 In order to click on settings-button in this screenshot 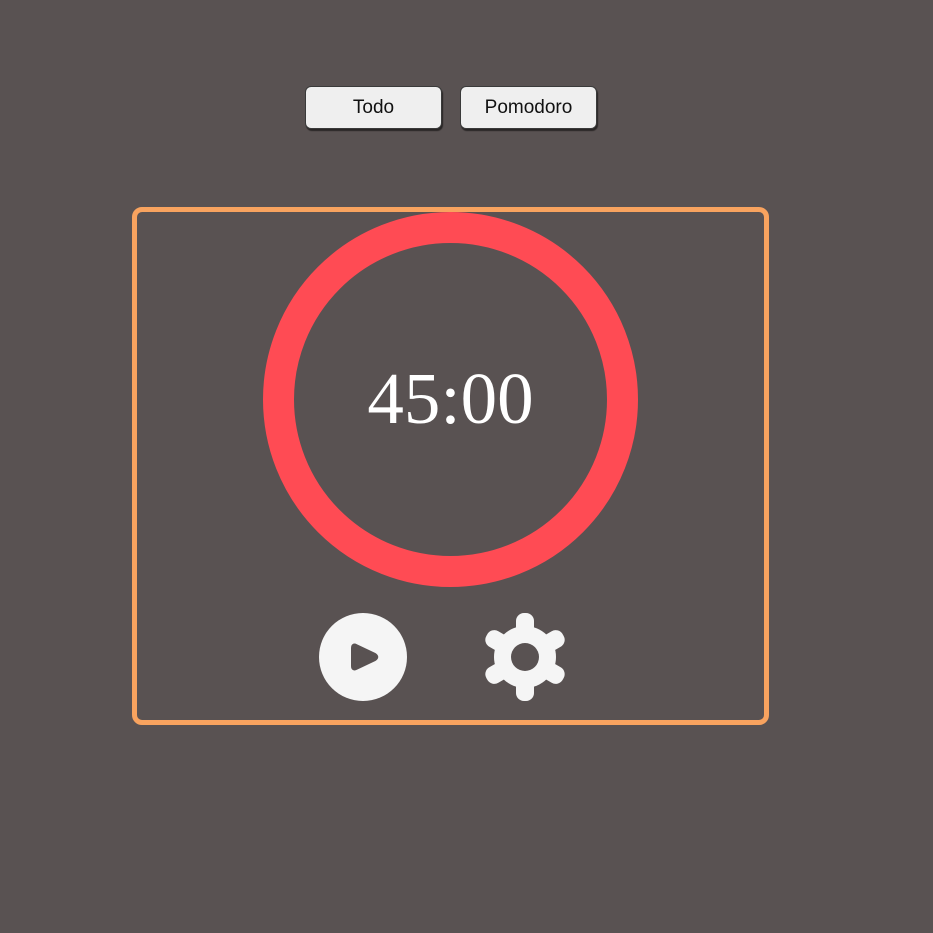, I will do `click(525, 657)`.